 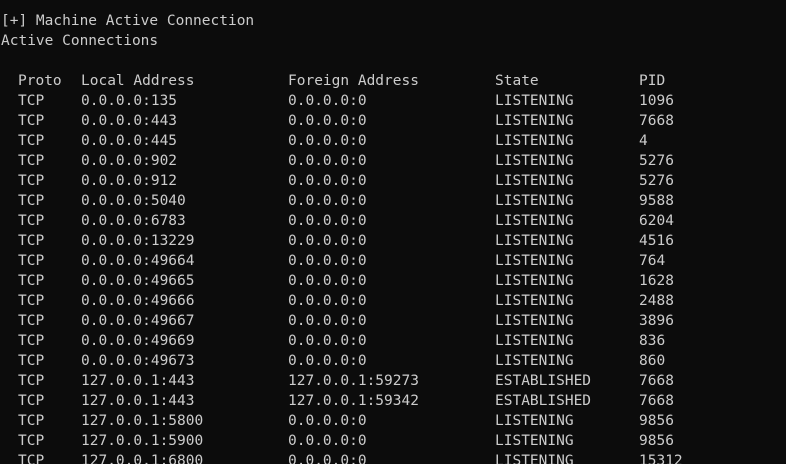 I want to click on pid-cell: 860, so click(x=652, y=361).